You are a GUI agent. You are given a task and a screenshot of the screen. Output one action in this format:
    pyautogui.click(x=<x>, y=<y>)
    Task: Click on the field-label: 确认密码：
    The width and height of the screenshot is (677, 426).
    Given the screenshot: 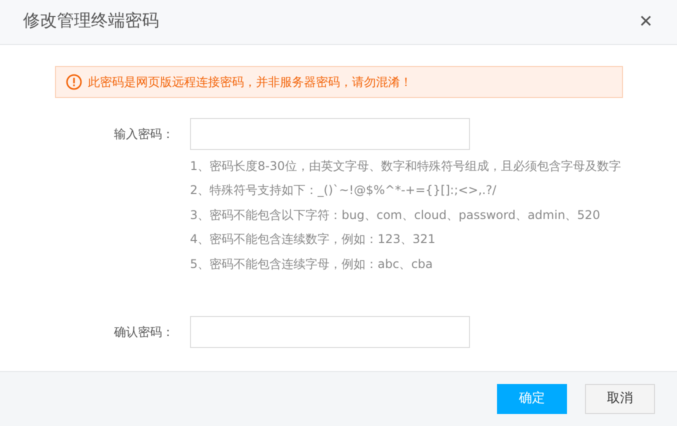 What is the action you would take?
    pyautogui.click(x=144, y=333)
    